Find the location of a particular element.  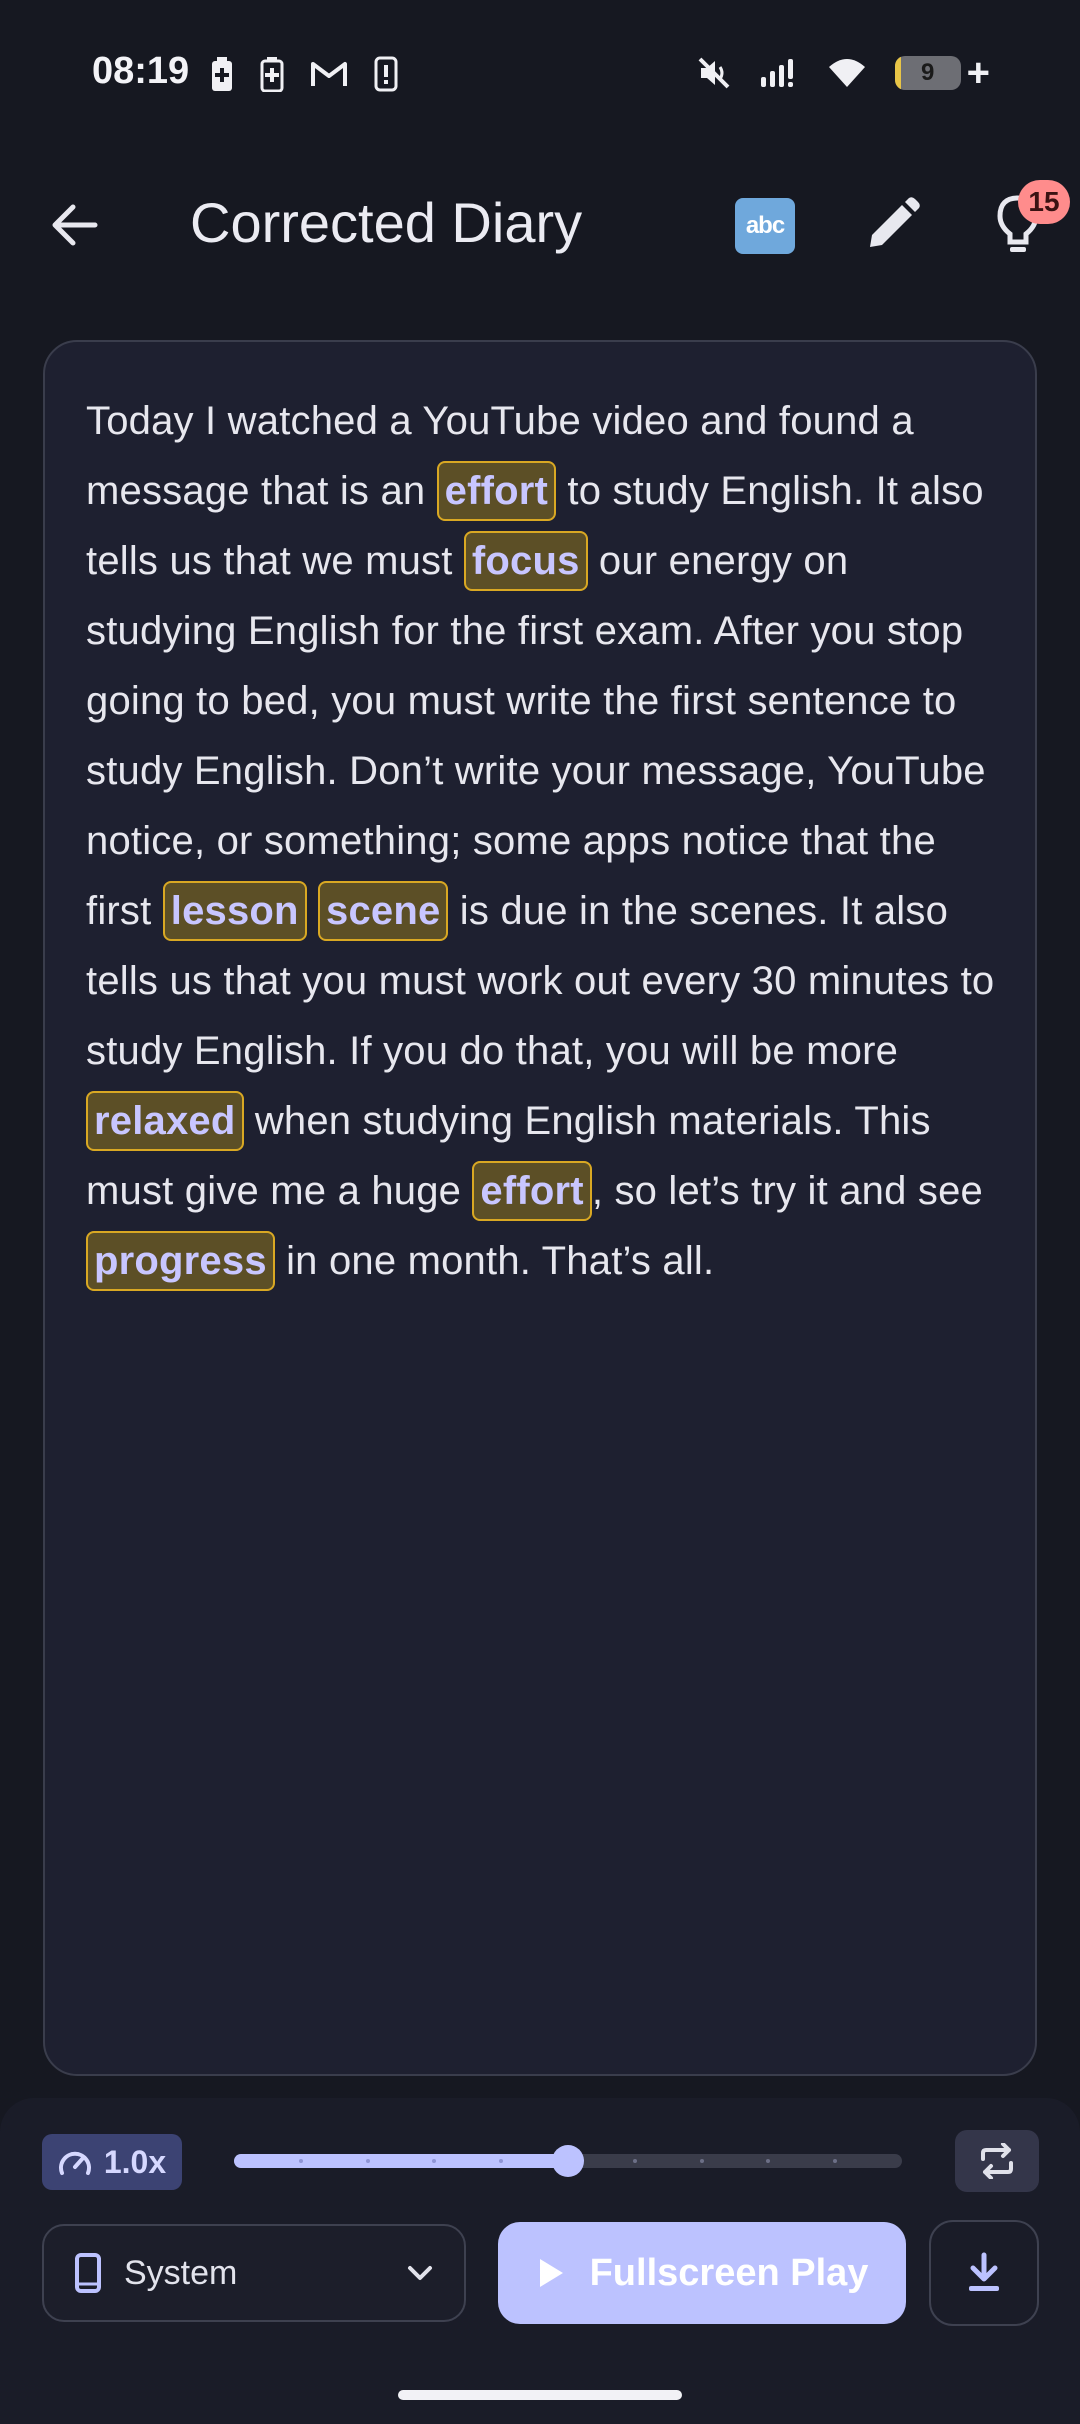

device-alert-icon is located at coordinates (386, 74).